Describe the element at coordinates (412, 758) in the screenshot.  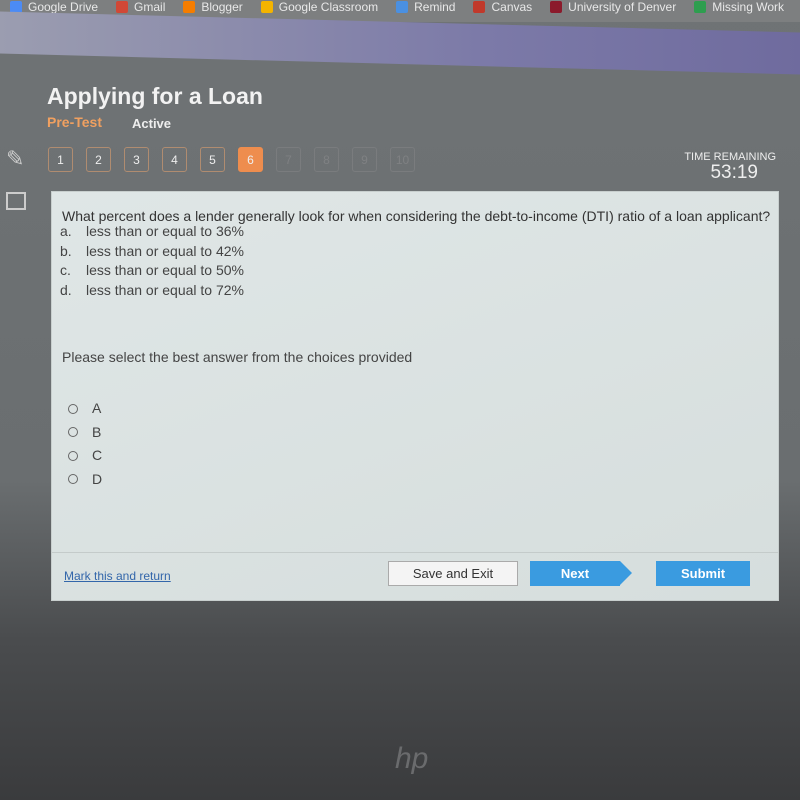
I see `hp-logo: hp` at that location.